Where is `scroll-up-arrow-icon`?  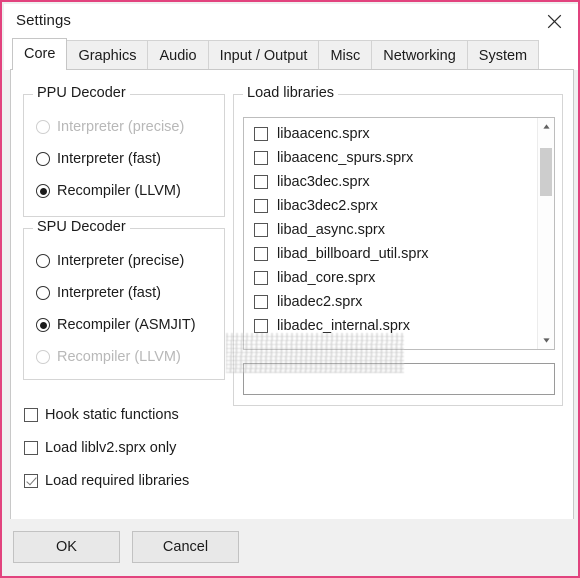
scroll-up-arrow-icon is located at coordinates (546, 126).